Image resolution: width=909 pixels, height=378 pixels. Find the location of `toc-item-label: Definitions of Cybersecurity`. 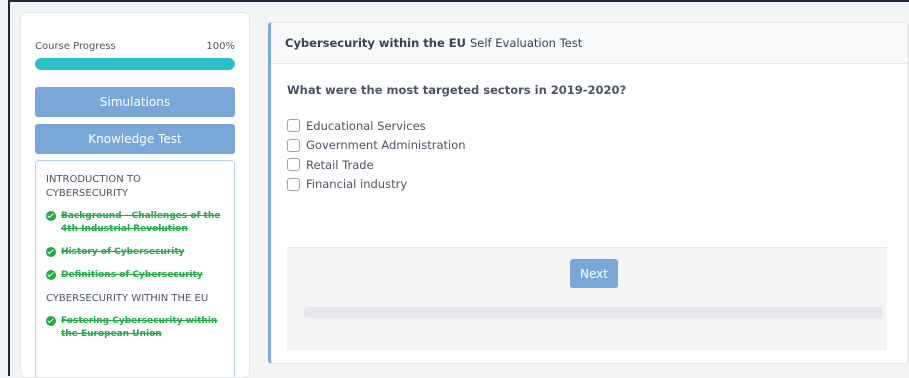

toc-item-label: Definitions of Cybersecurity is located at coordinates (132, 275).